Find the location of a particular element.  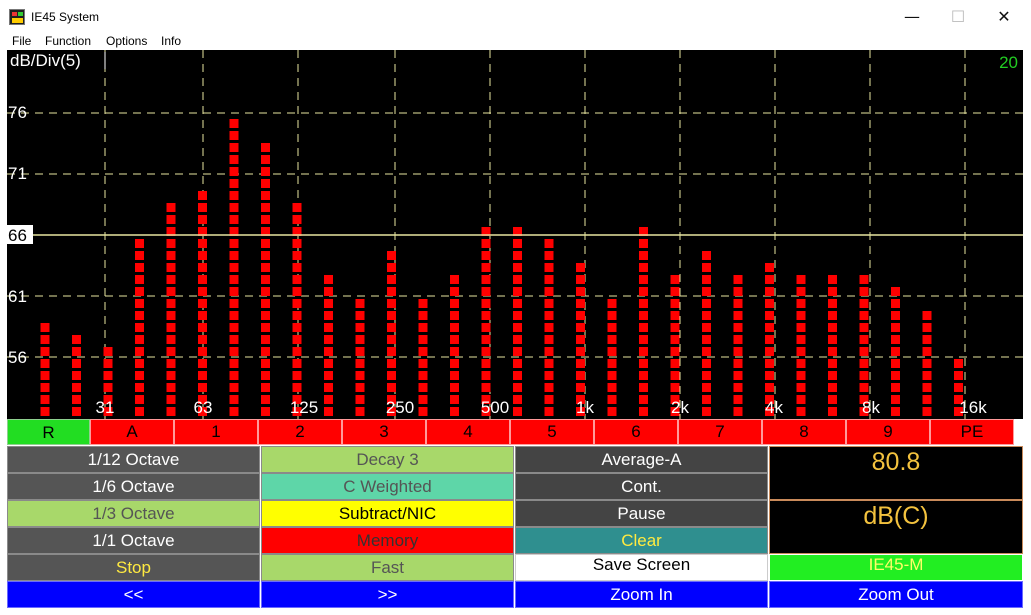

cont-button: Cont. is located at coordinates (641, 486).